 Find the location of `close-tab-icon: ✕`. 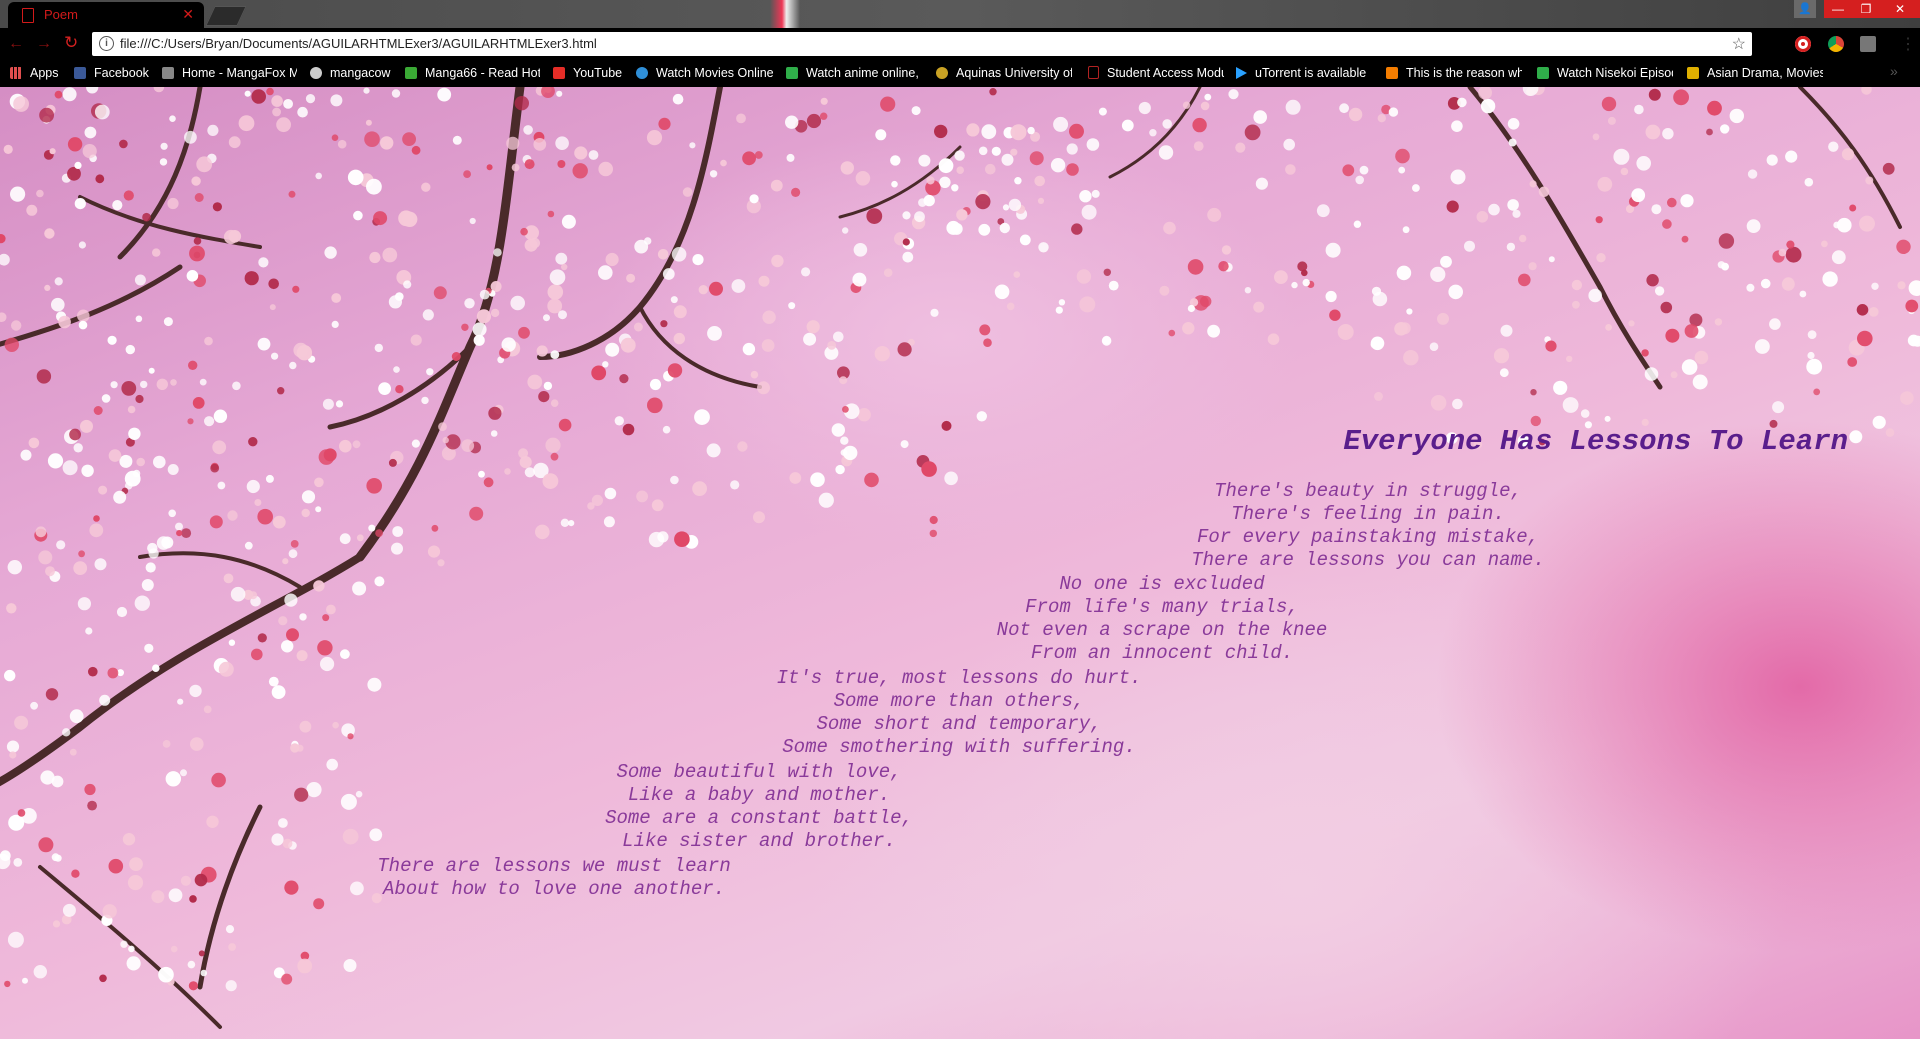

close-tab-icon: ✕ is located at coordinates (188, 14).